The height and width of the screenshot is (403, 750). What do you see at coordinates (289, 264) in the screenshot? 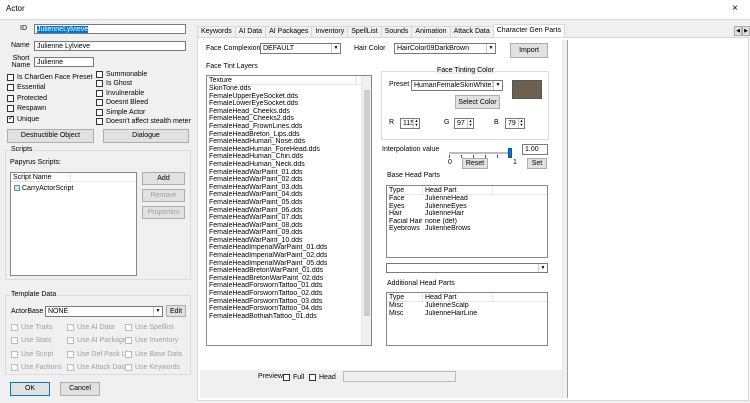
I see `list-item: FemaleHeadImperialWarPaint_05.dds` at bounding box center [289, 264].